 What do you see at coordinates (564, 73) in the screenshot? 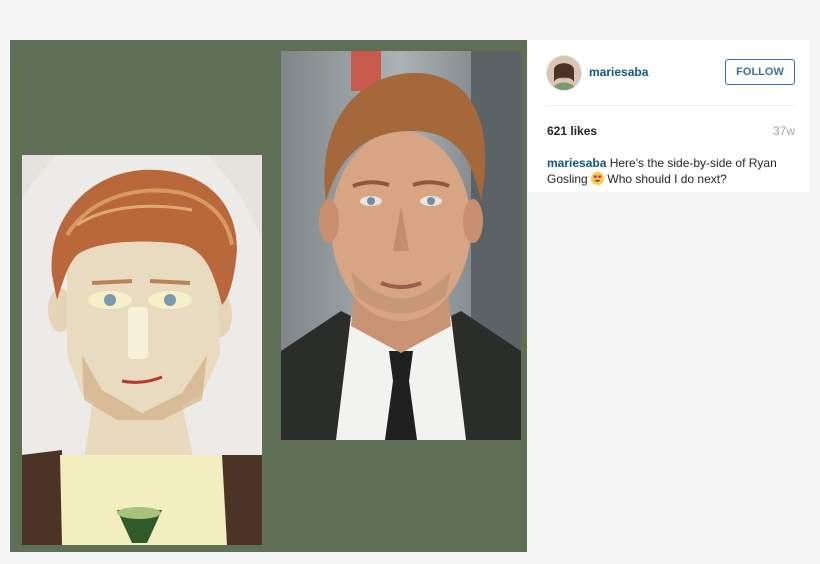
I see `avatar` at bounding box center [564, 73].